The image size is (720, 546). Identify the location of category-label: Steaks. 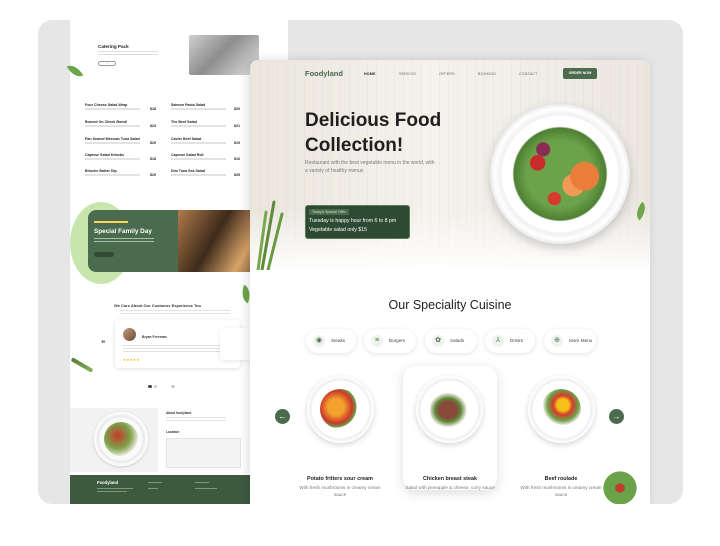
(338, 340).